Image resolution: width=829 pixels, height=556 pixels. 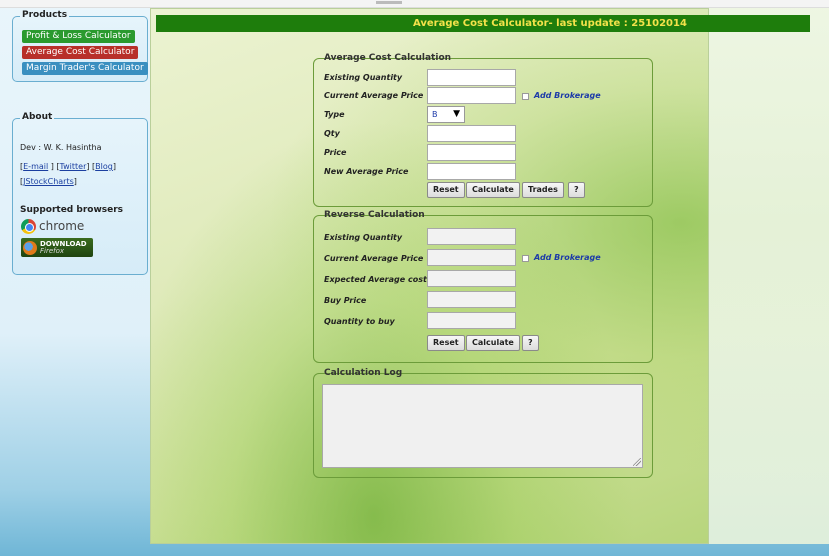 What do you see at coordinates (435, 114) in the screenshot?
I see `type-select-value: B` at bounding box center [435, 114].